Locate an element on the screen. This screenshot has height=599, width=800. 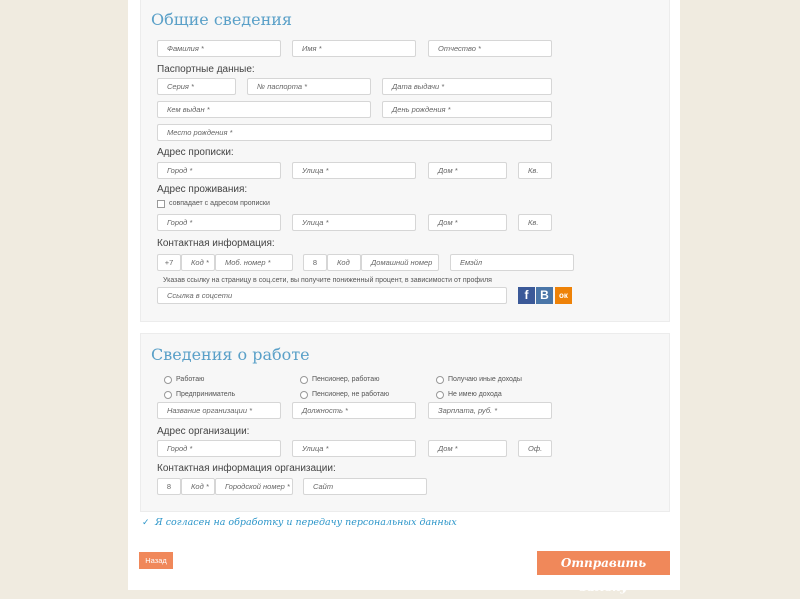
org-phone-field: Городской номер * is located at coordinates (254, 486).